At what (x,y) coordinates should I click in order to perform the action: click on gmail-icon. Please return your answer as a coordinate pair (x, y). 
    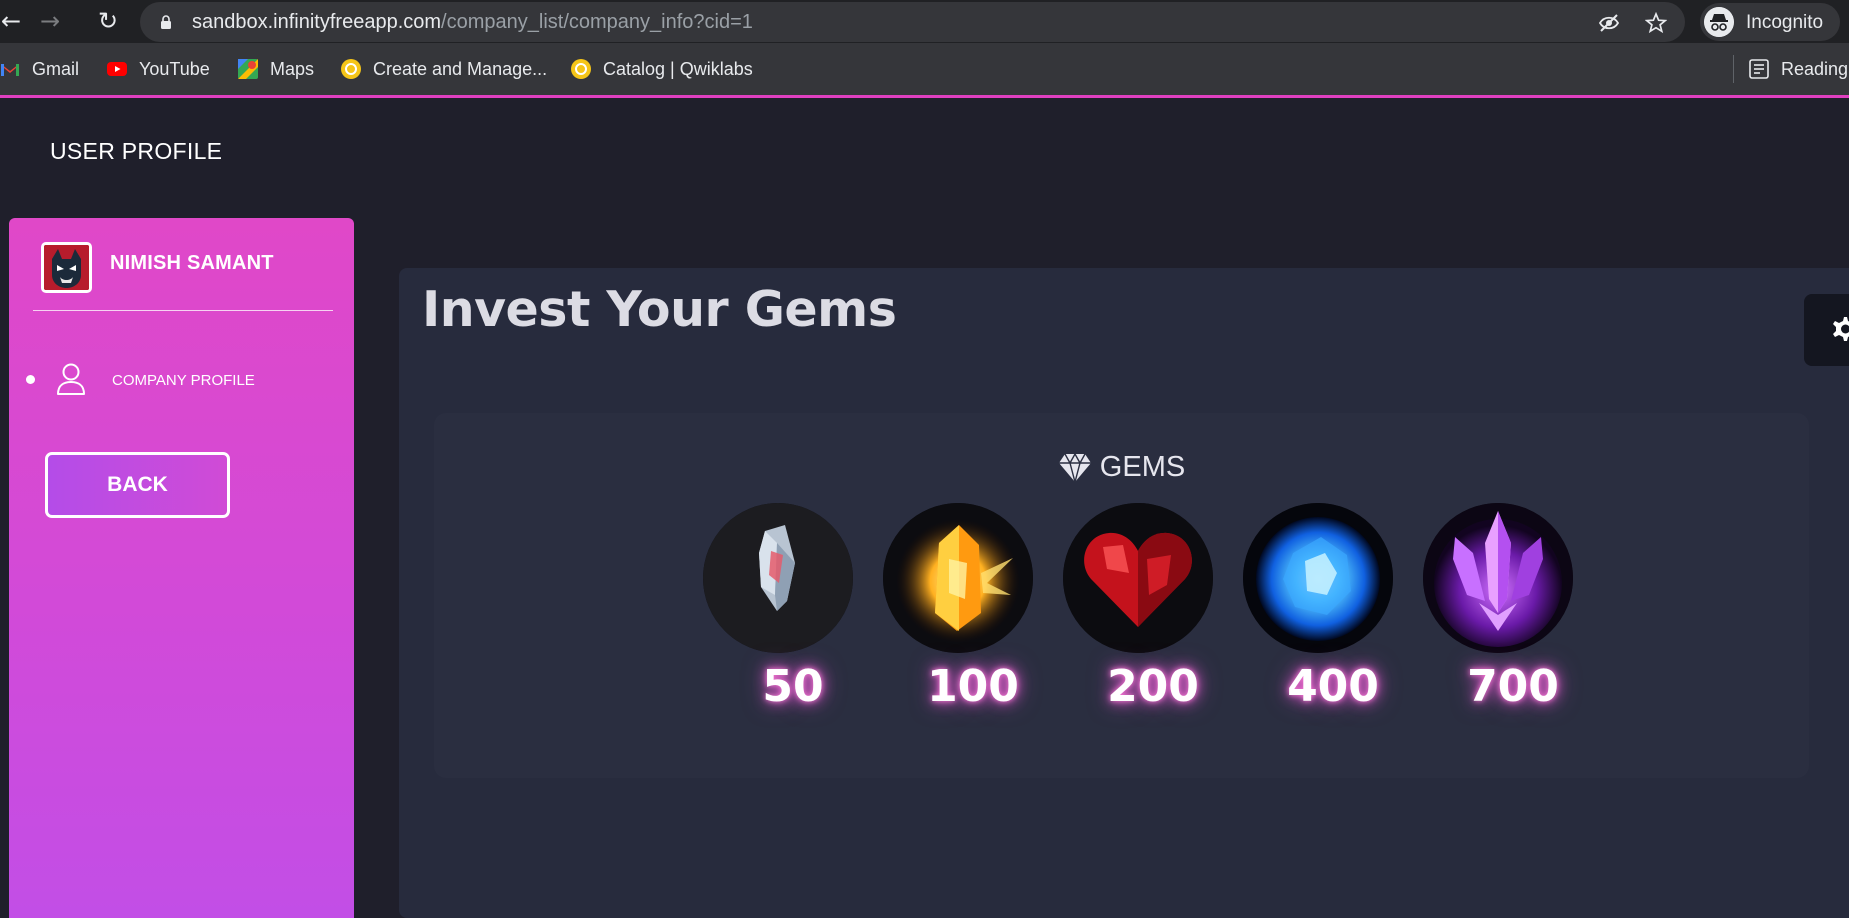
    Looking at the image, I should click on (10, 70).